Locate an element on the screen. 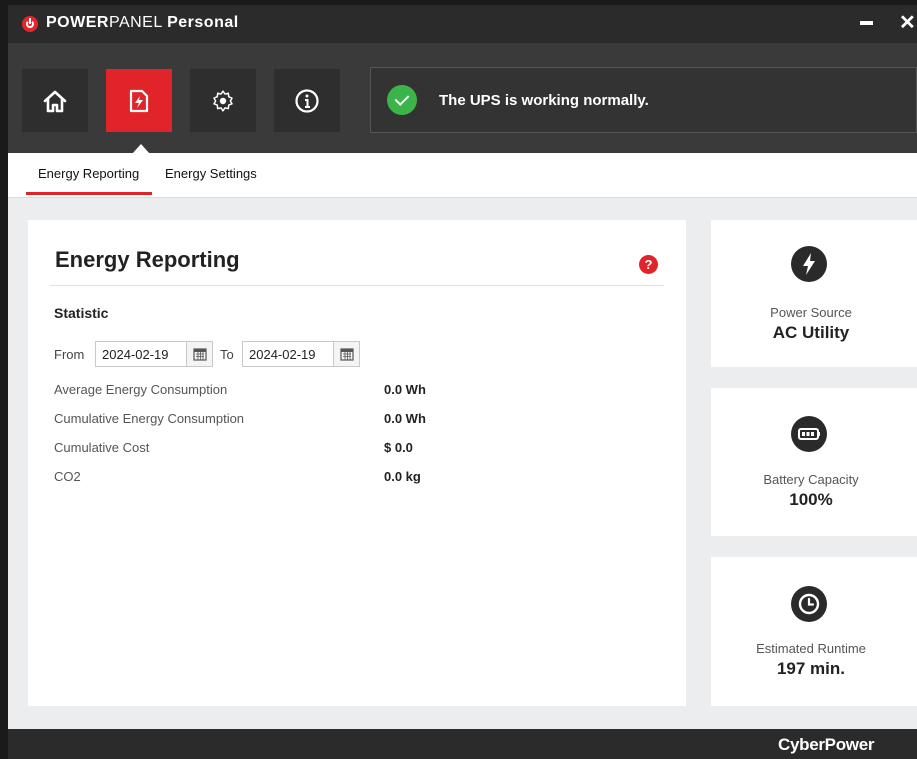 The width and height of the screenshot is (917, 759). minimize-button is located at coordinates (866, 23).